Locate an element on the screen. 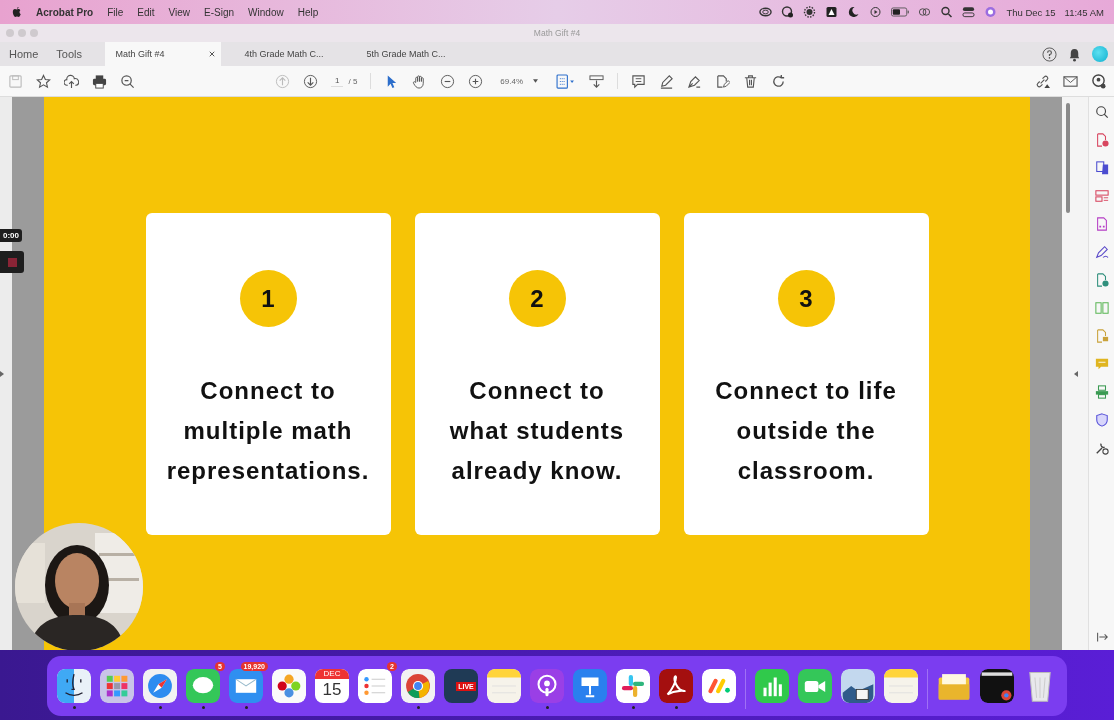  zoom-icon is located at coordinates (1101, 112).